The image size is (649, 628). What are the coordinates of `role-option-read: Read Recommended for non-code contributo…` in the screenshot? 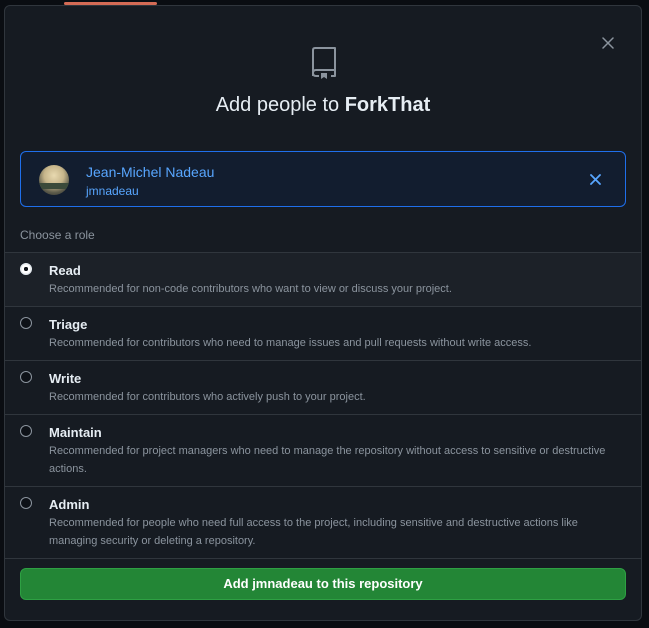 It's located at (323, 280).